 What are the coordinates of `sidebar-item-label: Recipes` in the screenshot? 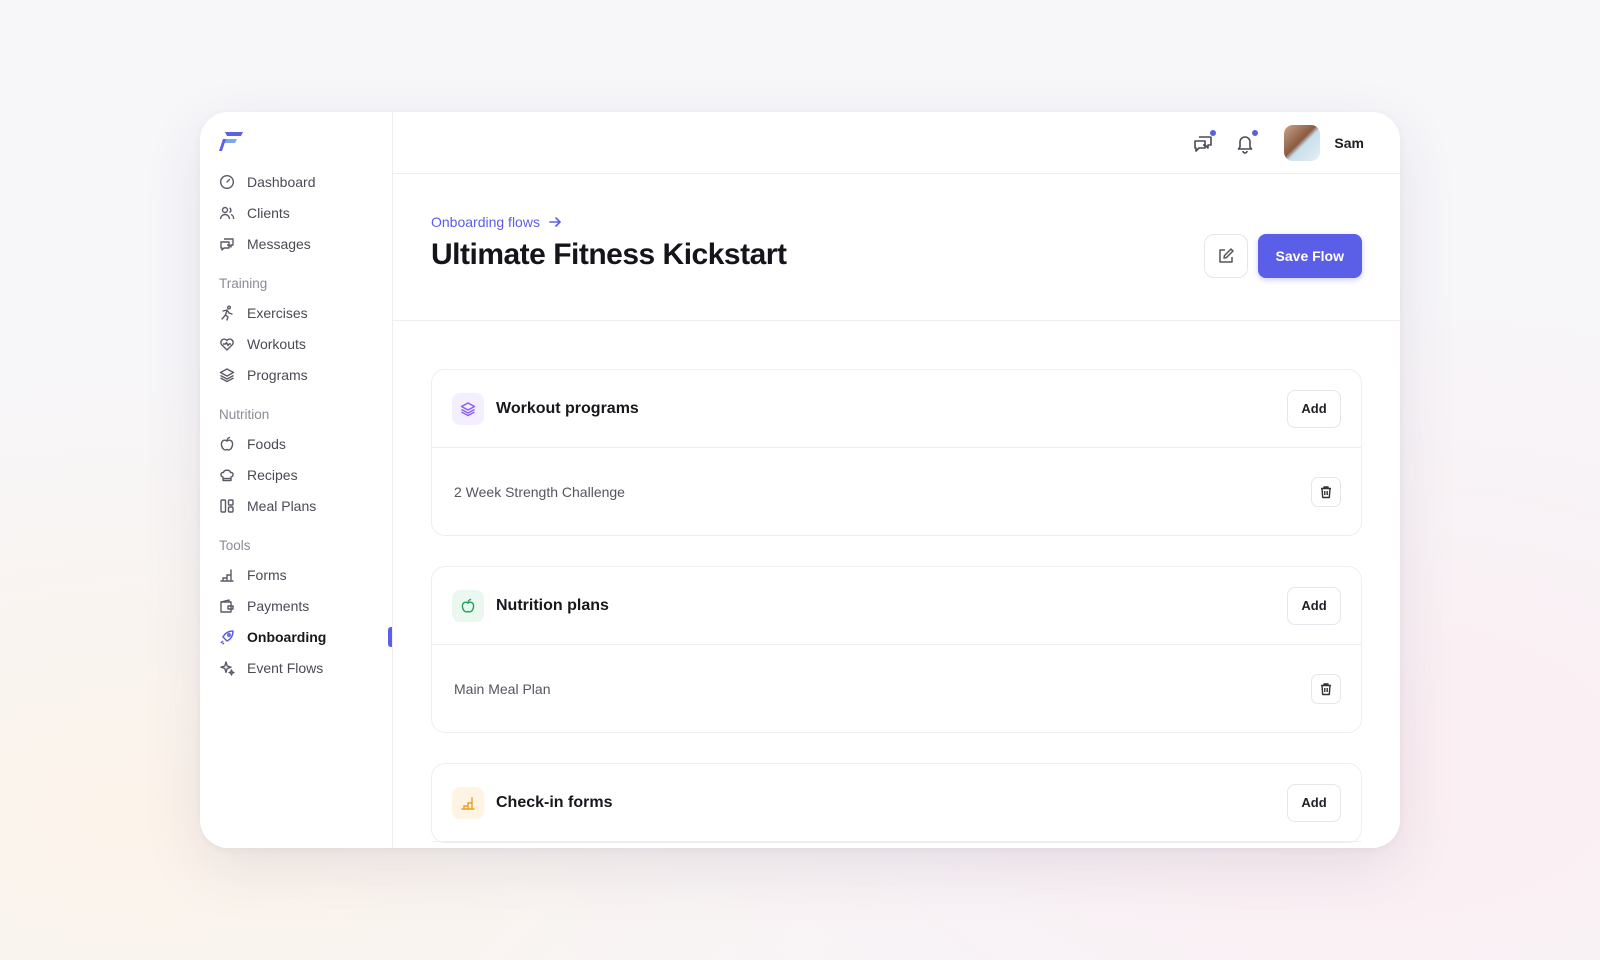 It's located at (272, 474).